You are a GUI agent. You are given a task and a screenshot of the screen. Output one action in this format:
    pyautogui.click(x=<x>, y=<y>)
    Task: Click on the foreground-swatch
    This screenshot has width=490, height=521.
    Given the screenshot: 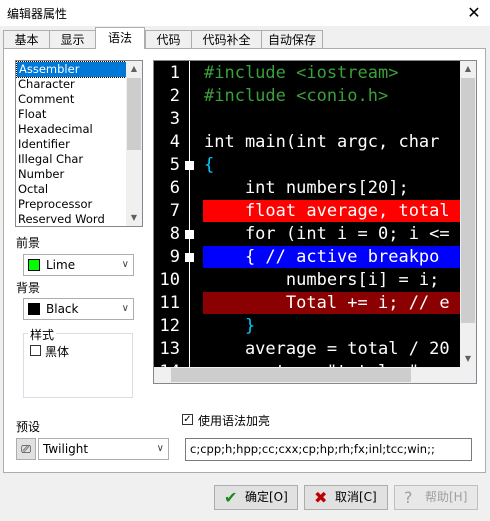 What is the action you would take?
    pyautogui.click(x=34, y=265)
    